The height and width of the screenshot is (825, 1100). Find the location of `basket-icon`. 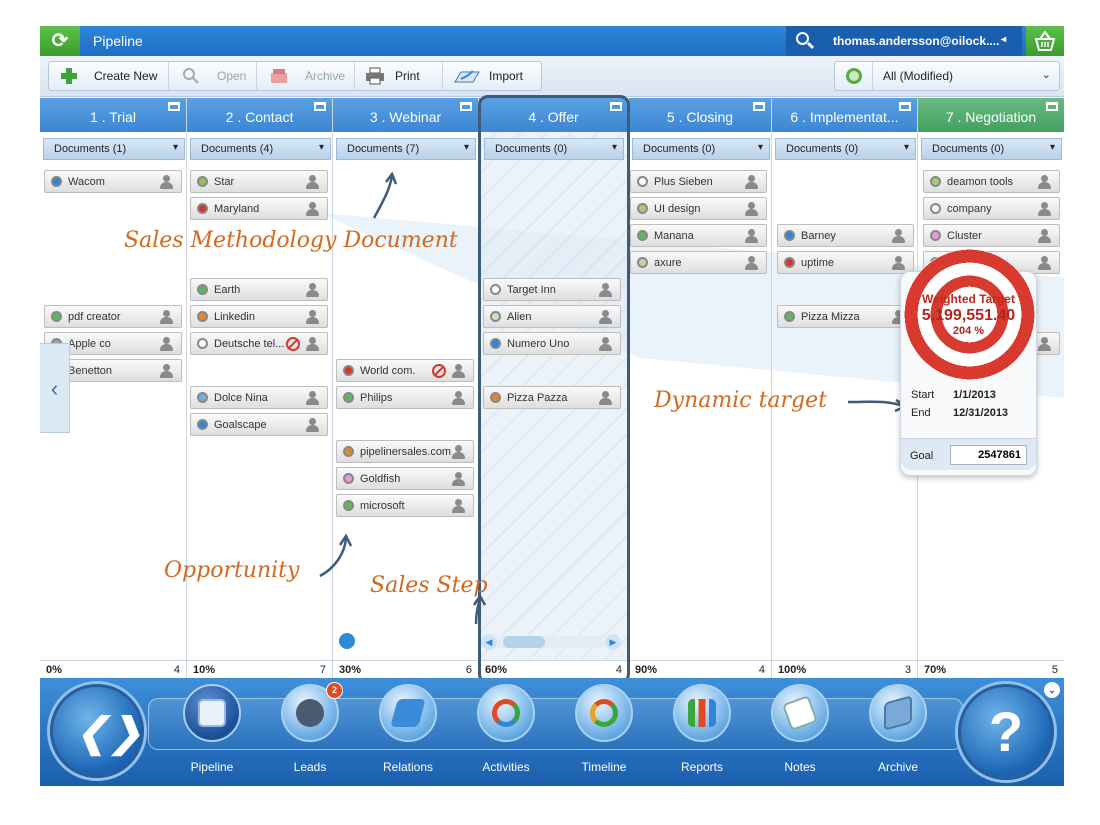

basket-icon is located at coordinates (1045, 40).